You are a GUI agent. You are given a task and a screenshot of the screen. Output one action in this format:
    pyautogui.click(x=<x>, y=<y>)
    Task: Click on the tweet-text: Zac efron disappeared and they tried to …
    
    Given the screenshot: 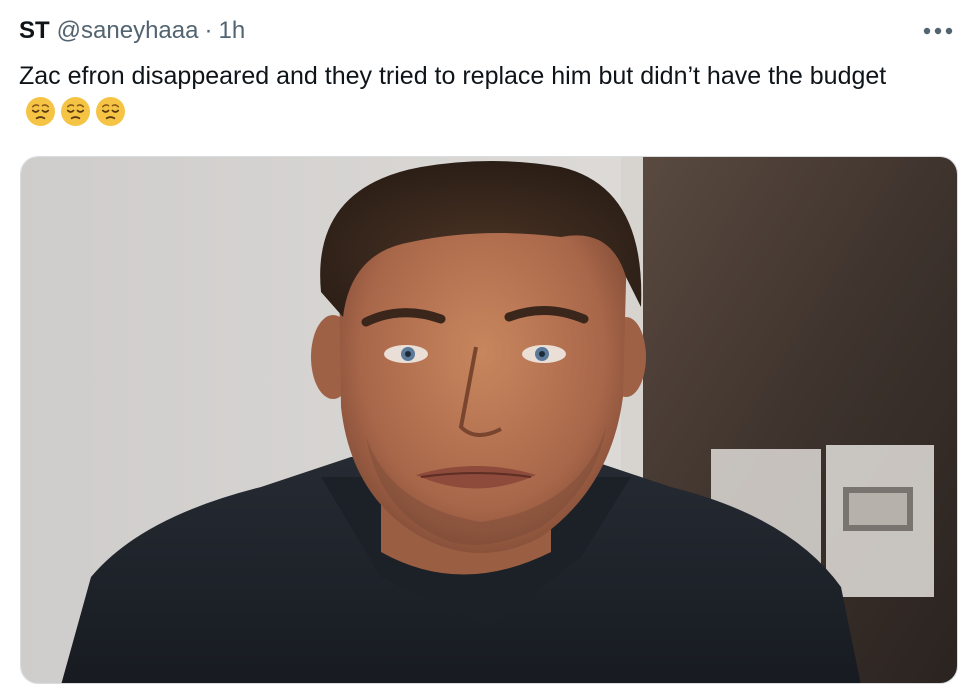 What is the action you would take?
    pyautogui.click(x=484, y=95)
    